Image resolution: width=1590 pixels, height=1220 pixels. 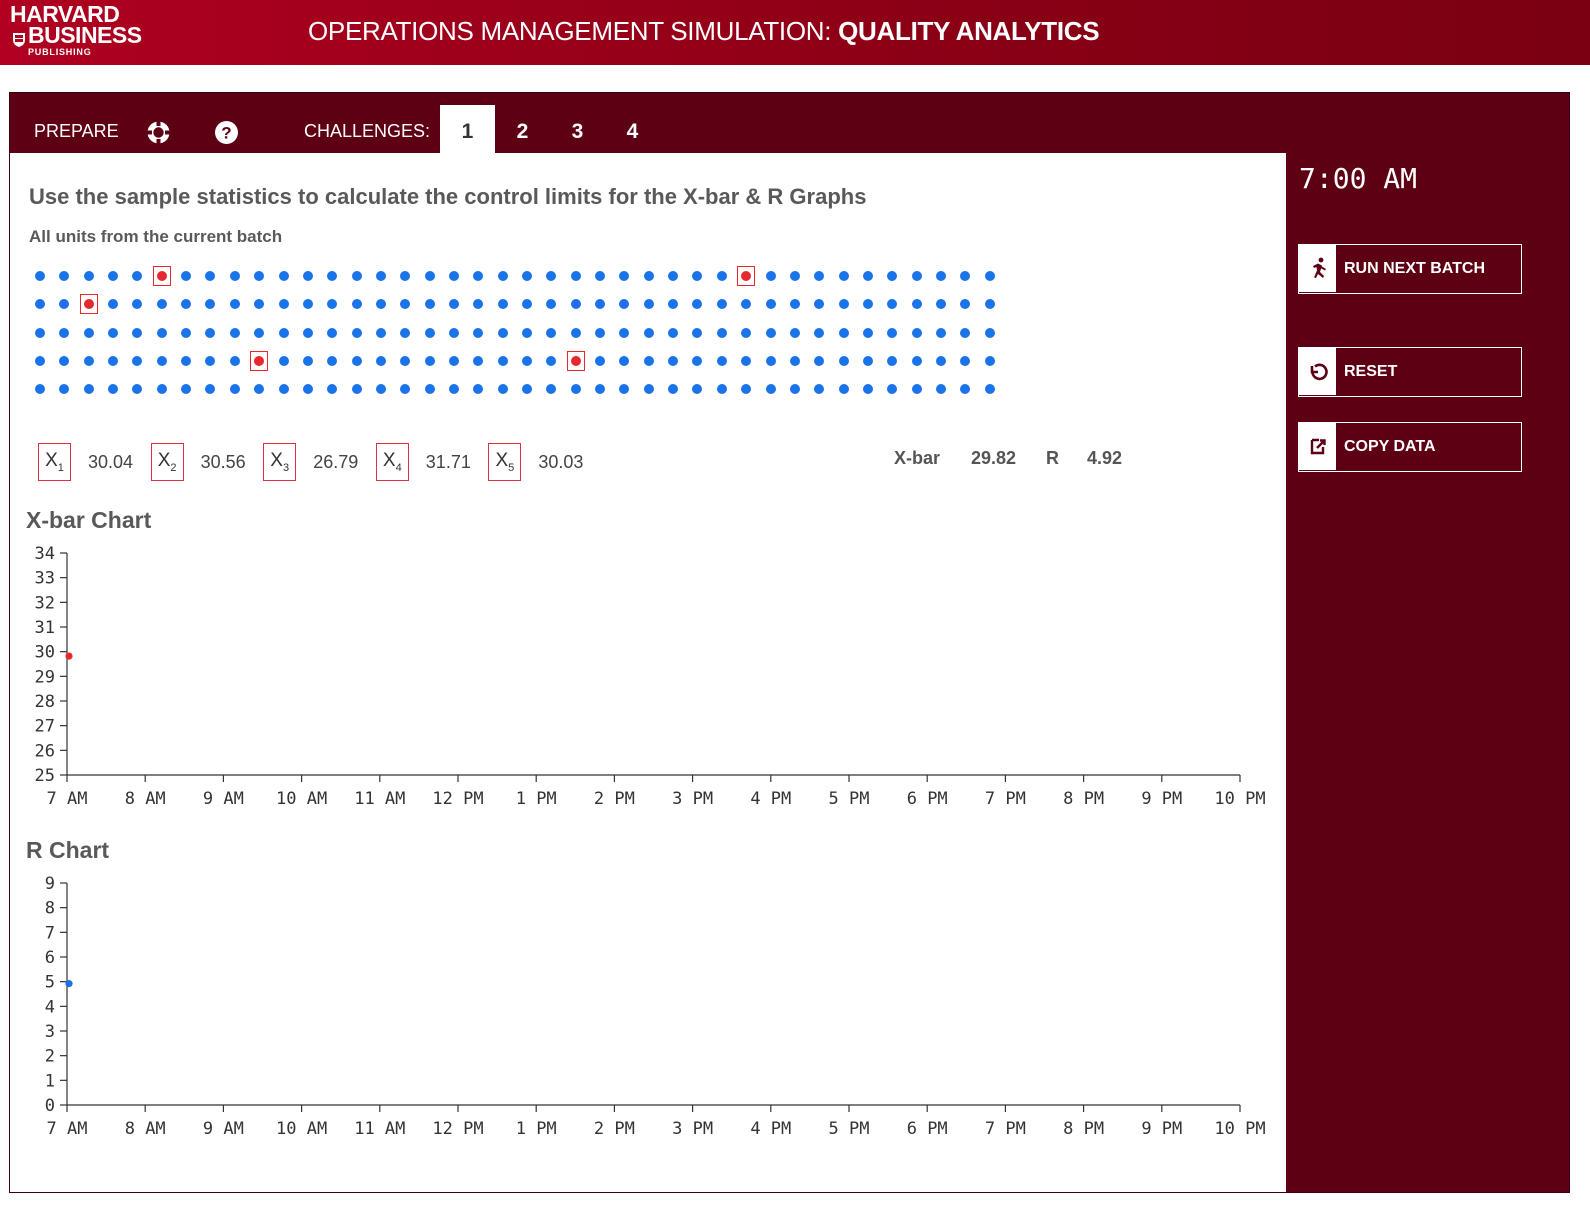 What do you see at coordinates (536, 1129) in the screenshot?
I see `r-x-tick-label: 1 PM` at bounding box center [536, 1129].